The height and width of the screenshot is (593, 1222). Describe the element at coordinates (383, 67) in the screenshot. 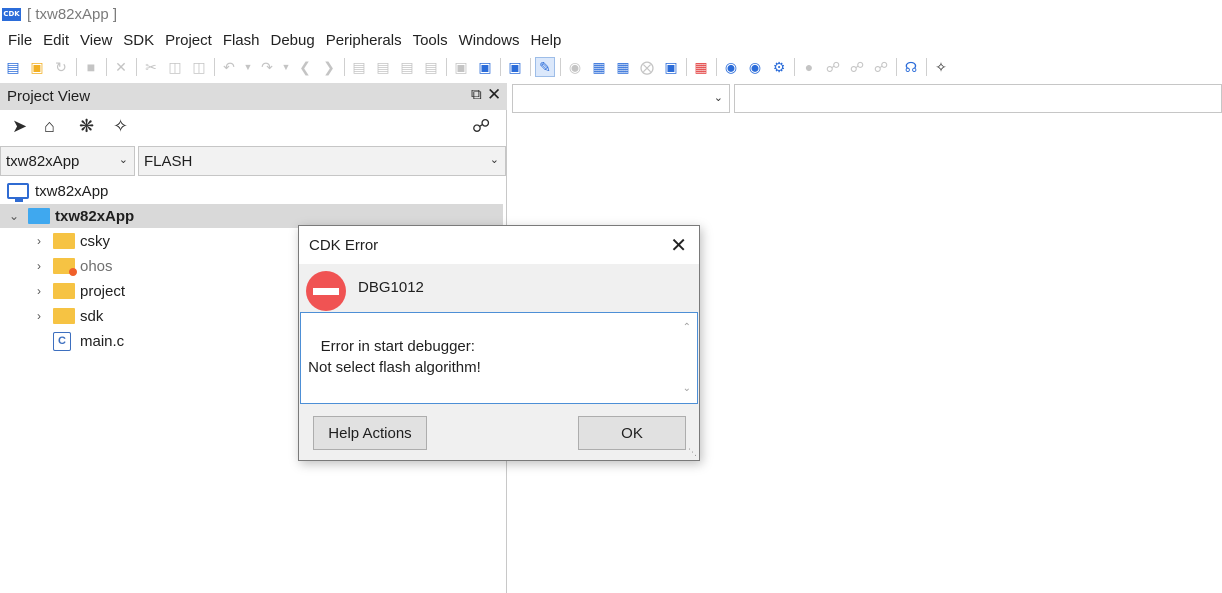

I see `rebuild-icon: ▤` at that location.